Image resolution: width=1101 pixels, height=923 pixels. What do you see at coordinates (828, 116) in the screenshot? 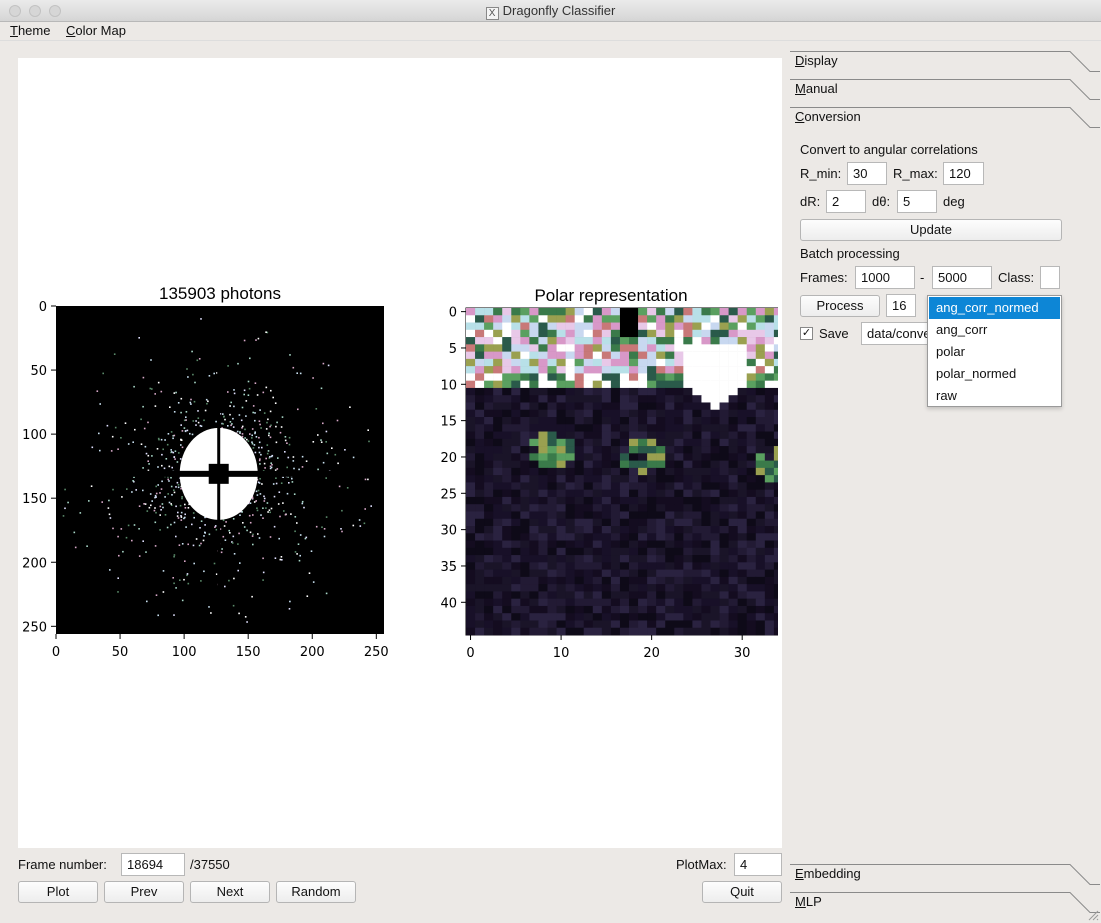
I see `tab-conversion-label: Conversion` at bounding box center [828, 116].